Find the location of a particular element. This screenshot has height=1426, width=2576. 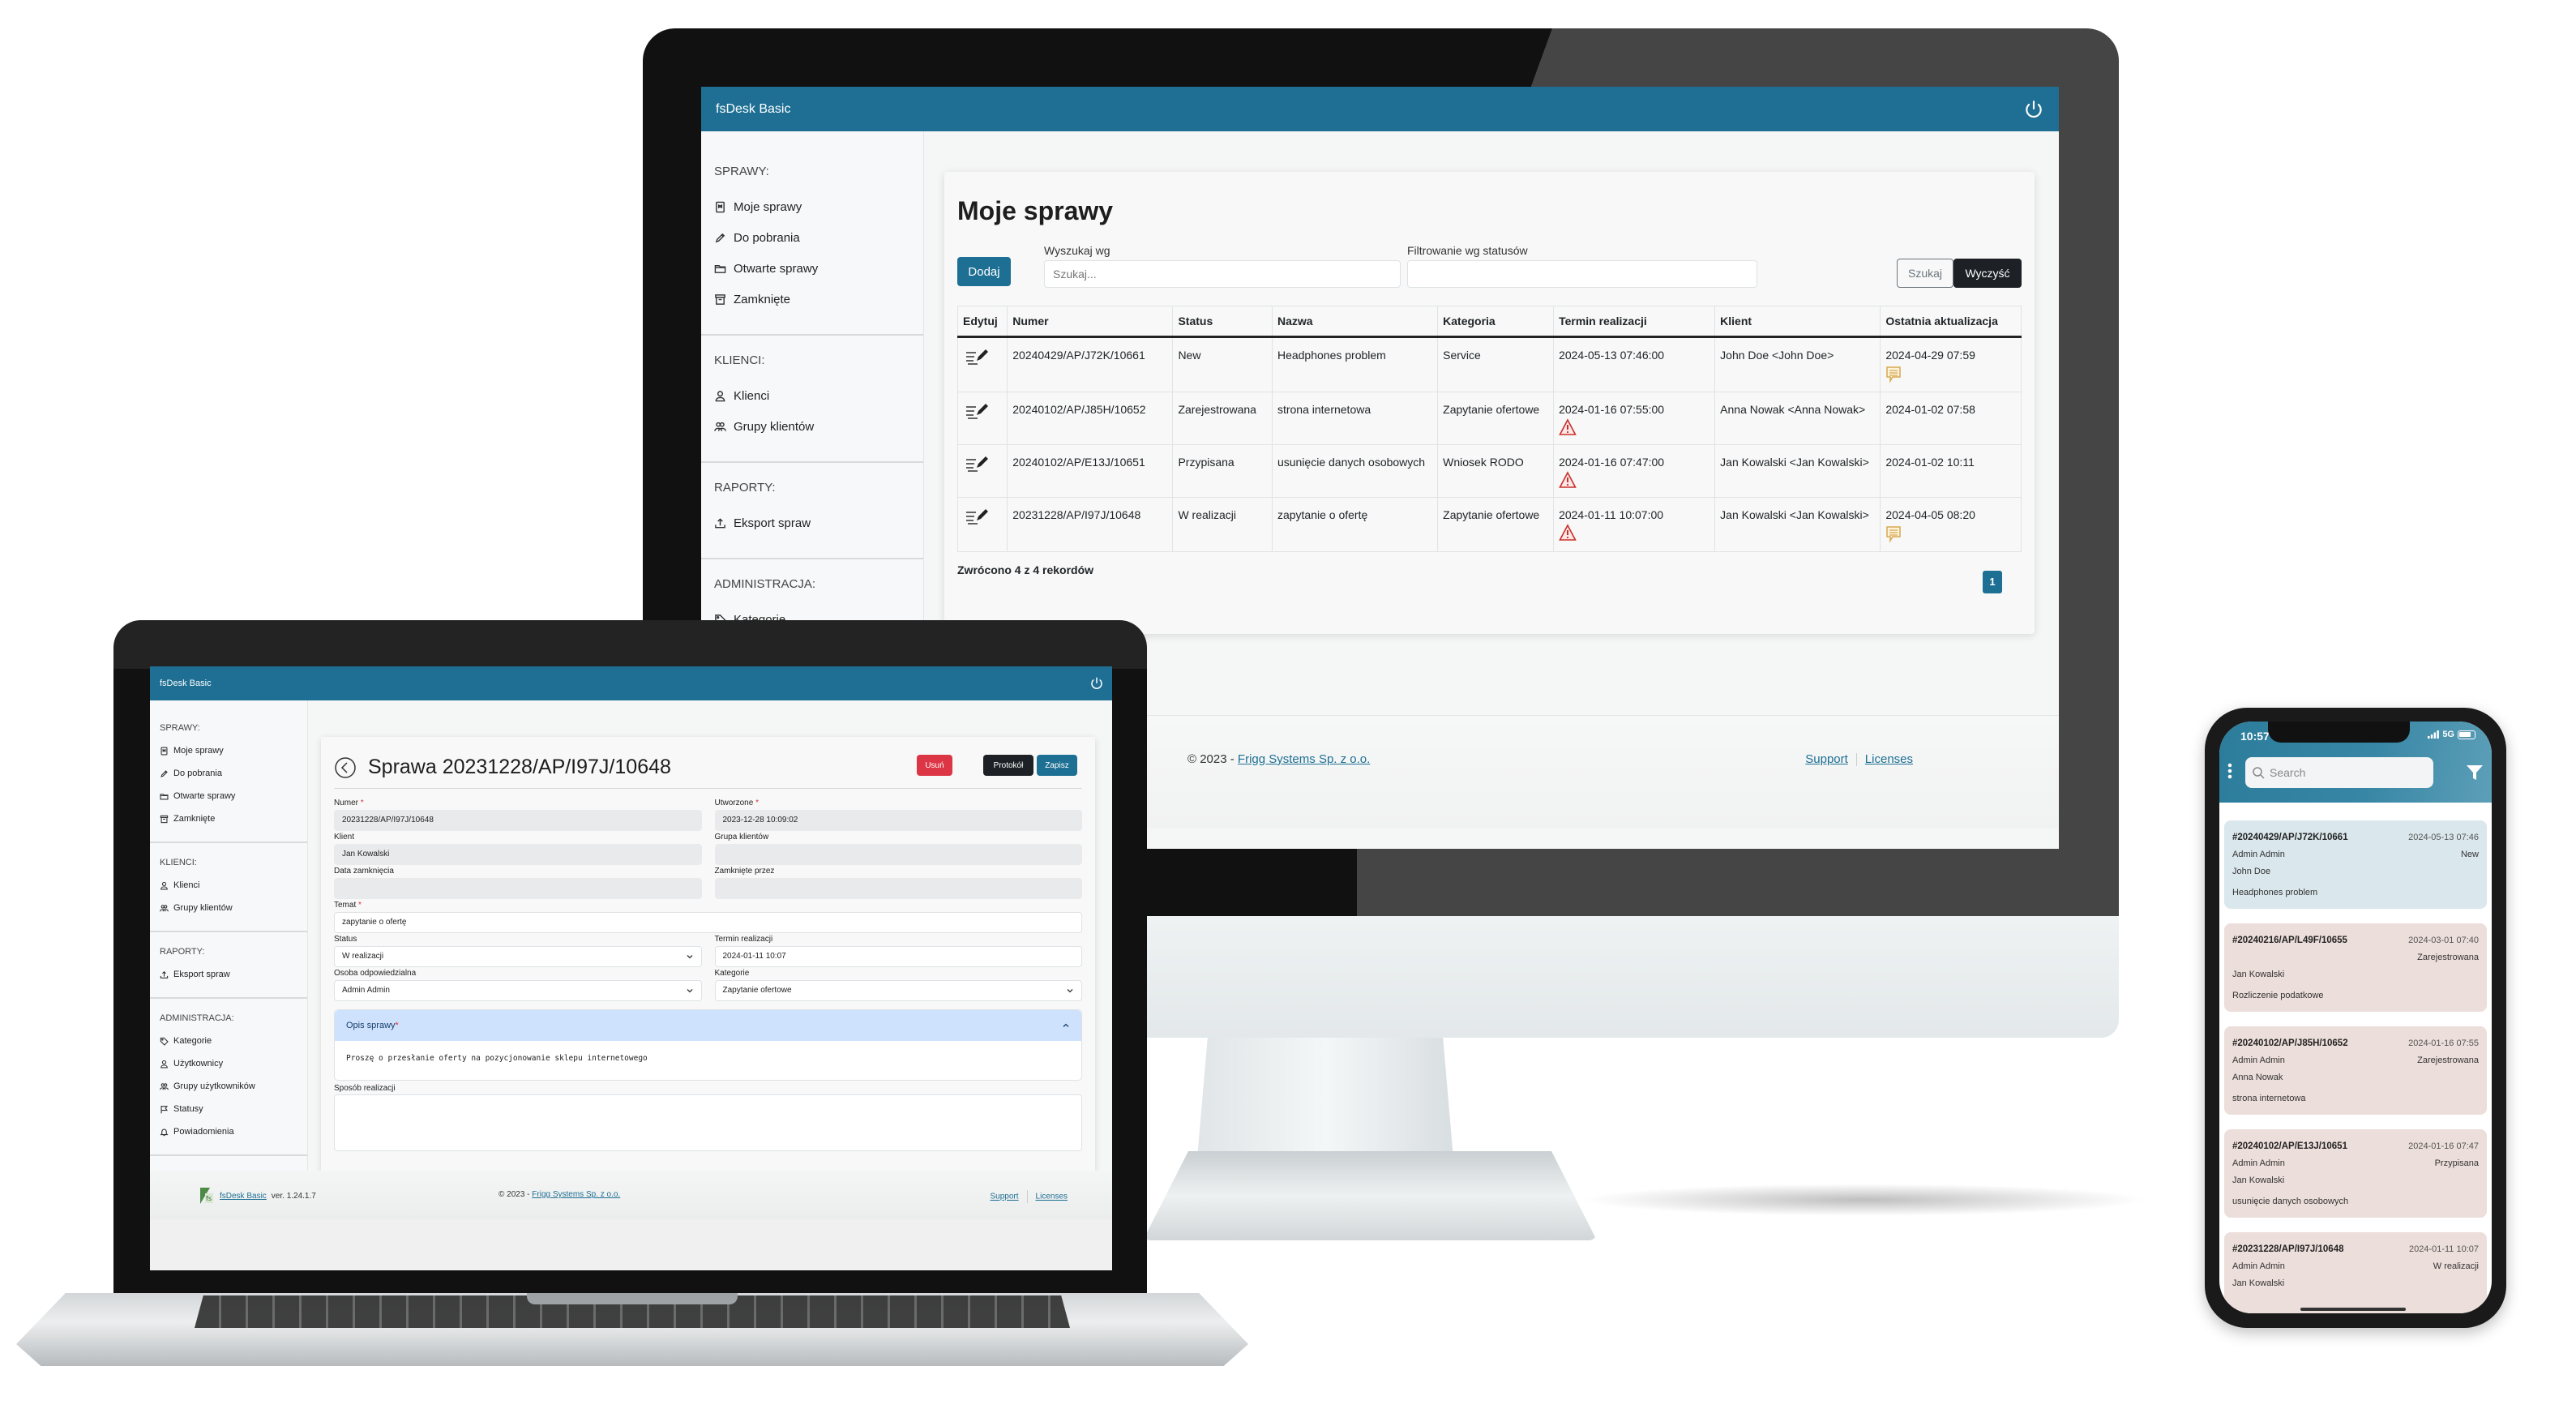

kategoria-cell: Zapytanie ofertowe is located at coordinates (1496, 524).